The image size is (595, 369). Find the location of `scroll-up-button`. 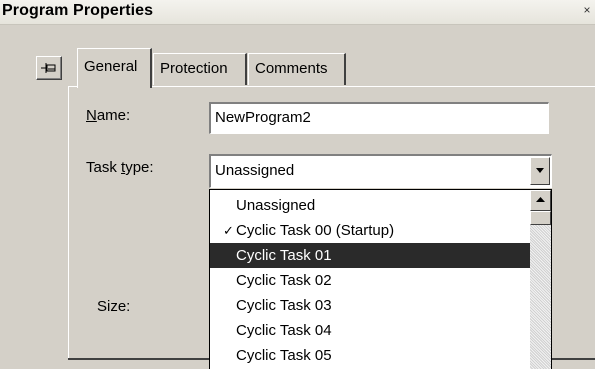

scroll-up-button is located at coordinates (540, 200).